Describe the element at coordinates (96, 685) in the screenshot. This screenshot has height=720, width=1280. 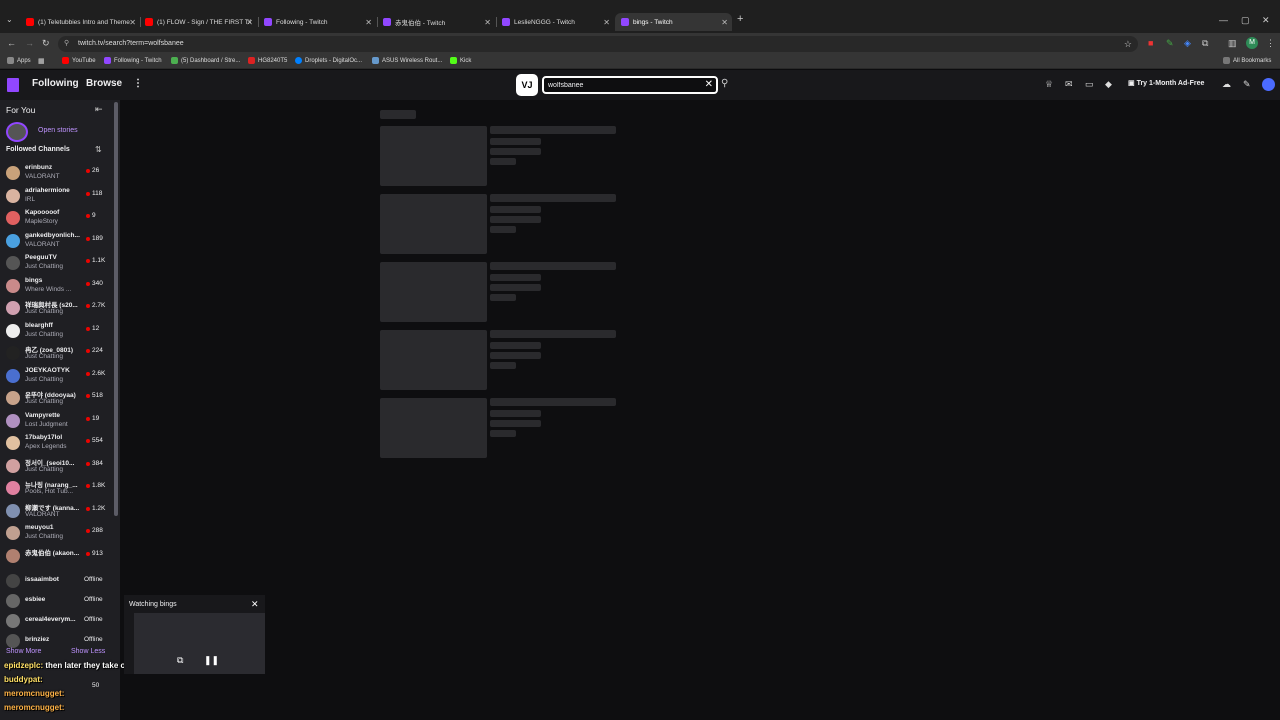
I see `channel-viewer-count: 50` at that location.